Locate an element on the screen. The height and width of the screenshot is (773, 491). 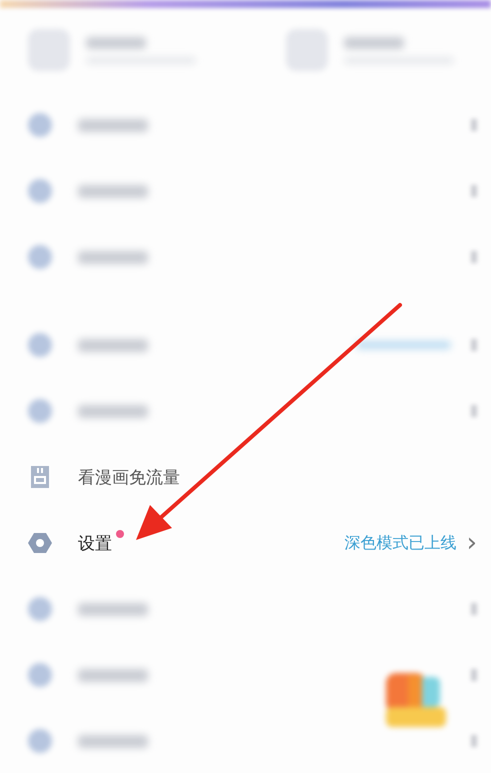
menu-item-label: 看漫画免流量 is located at coordinates (129, 477).